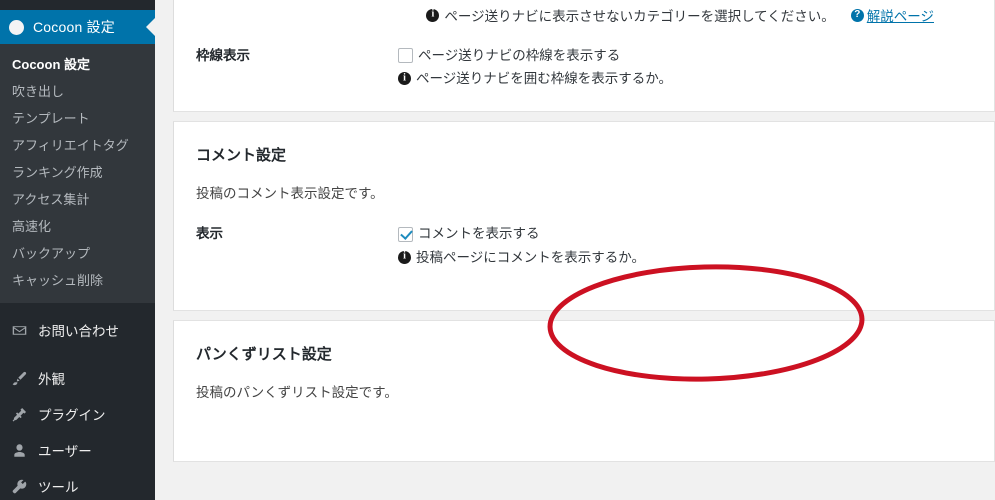 This screenshot has width=995, height=500. I want to click on sidebar-submenu-item-speed-up: 高速化, so click(77, 226).